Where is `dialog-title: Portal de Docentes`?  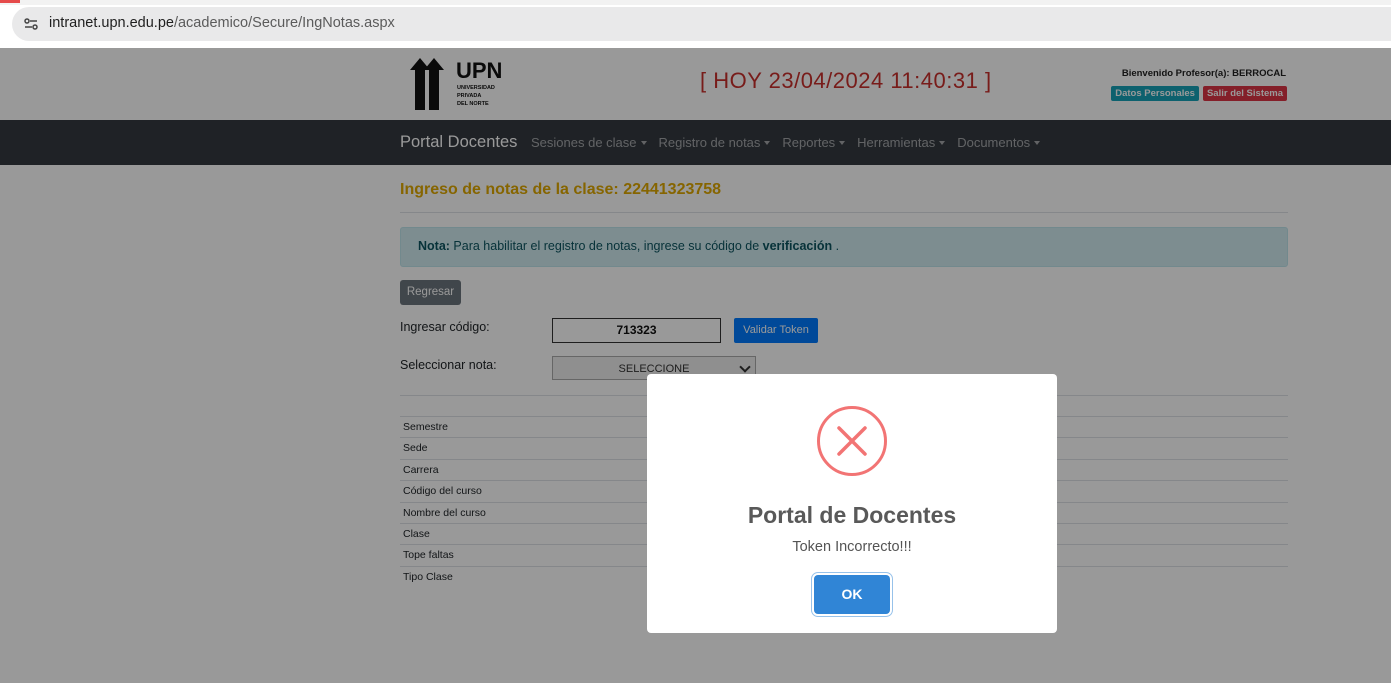 dialog-title: Portal de Docentes is located at coordinates (852, 515).